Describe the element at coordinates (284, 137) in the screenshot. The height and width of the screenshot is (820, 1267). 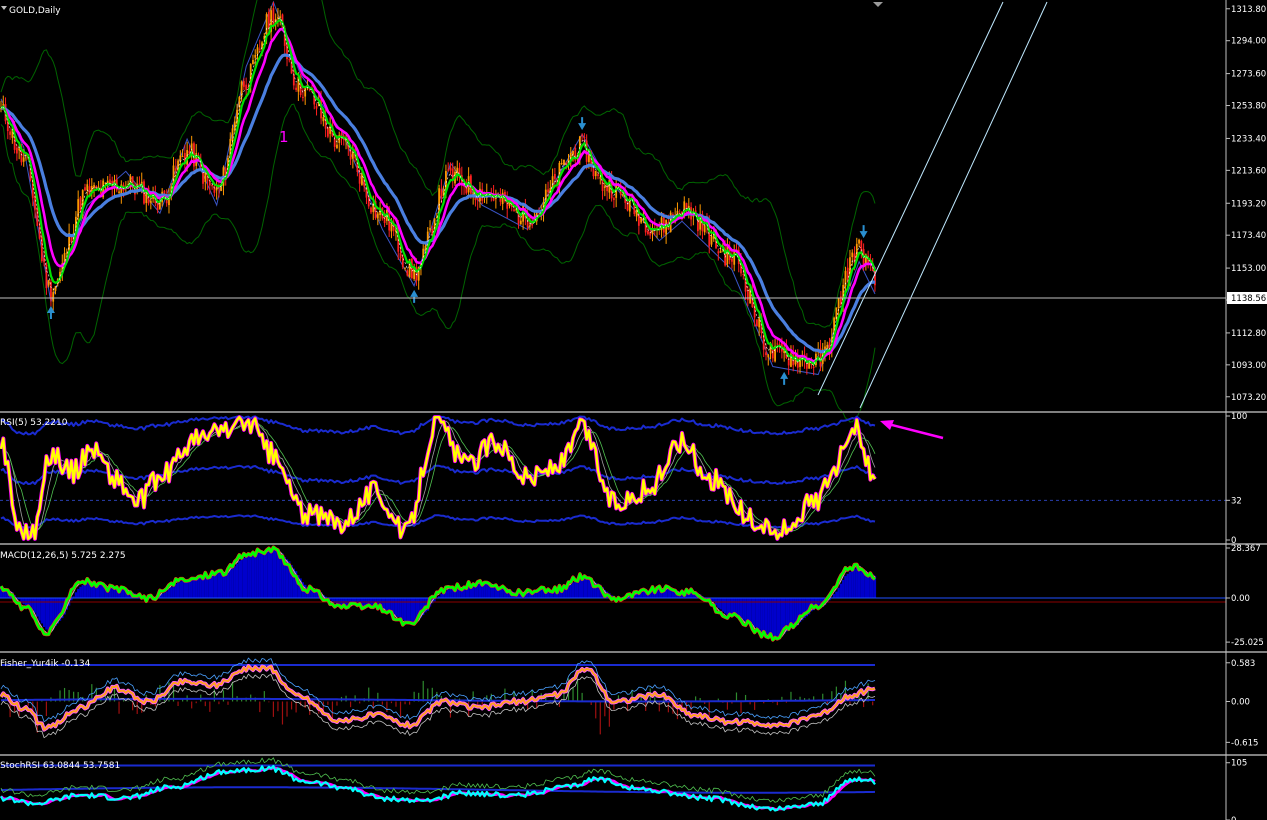
I see `wave-label: 1` at that location.